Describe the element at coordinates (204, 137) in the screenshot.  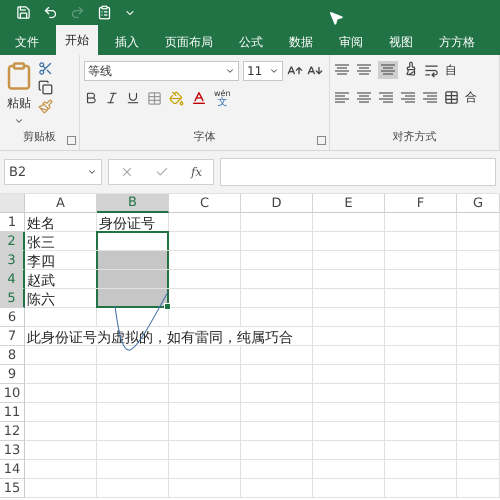
I see `group-label: 字体` at that location.